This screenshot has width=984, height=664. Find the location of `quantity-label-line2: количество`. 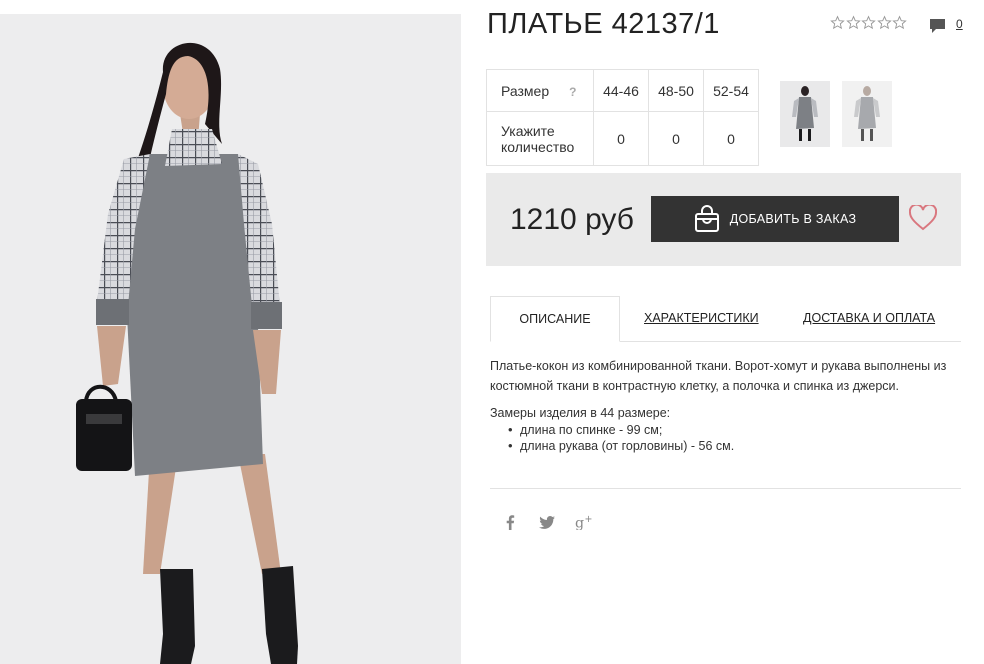

quantity-label-line2: количество is located at coordinates (538, 146).